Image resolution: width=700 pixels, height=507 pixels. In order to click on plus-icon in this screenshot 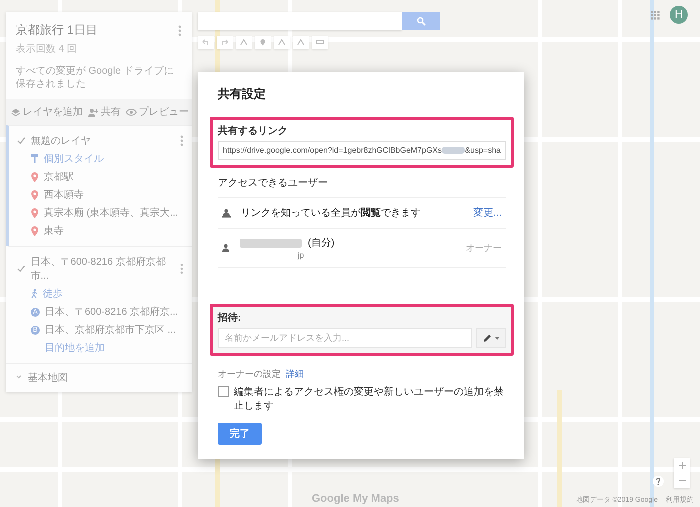, I will do `click(682, 465)`.